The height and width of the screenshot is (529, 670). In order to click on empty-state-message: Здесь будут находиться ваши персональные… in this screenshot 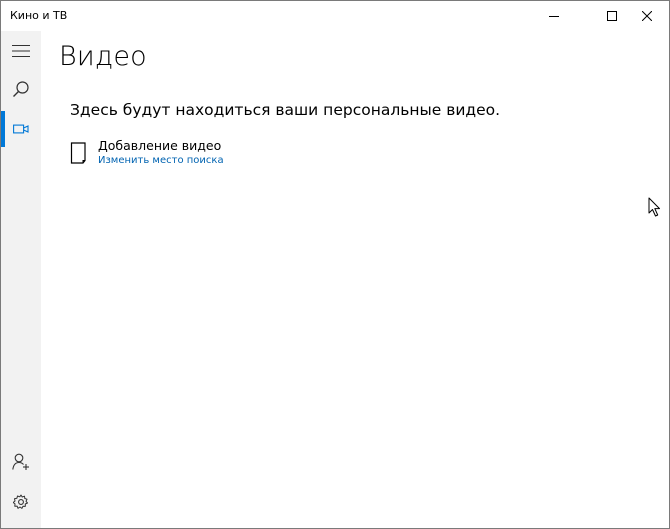, I will do `click(285, 110)`.